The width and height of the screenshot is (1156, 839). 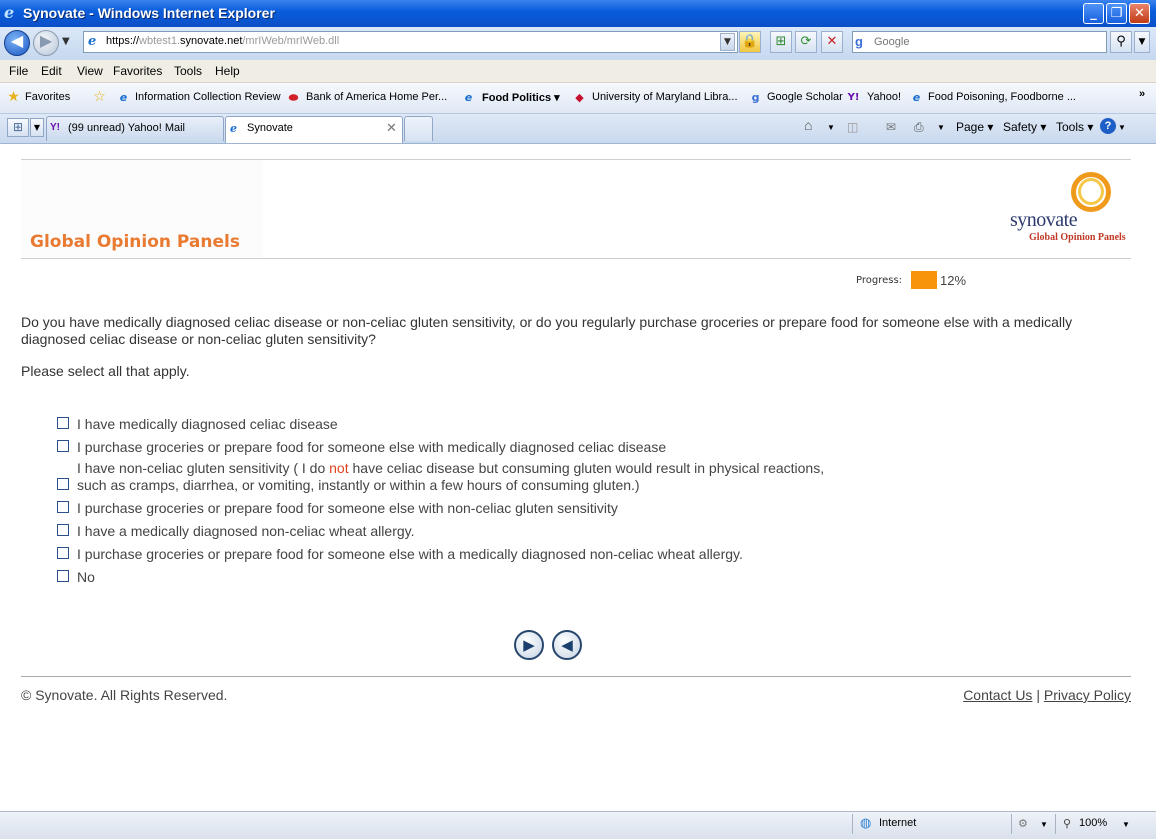 I want to click on favorite-link-food-politics: Food Politics ▾, so click(x=521, y=97).